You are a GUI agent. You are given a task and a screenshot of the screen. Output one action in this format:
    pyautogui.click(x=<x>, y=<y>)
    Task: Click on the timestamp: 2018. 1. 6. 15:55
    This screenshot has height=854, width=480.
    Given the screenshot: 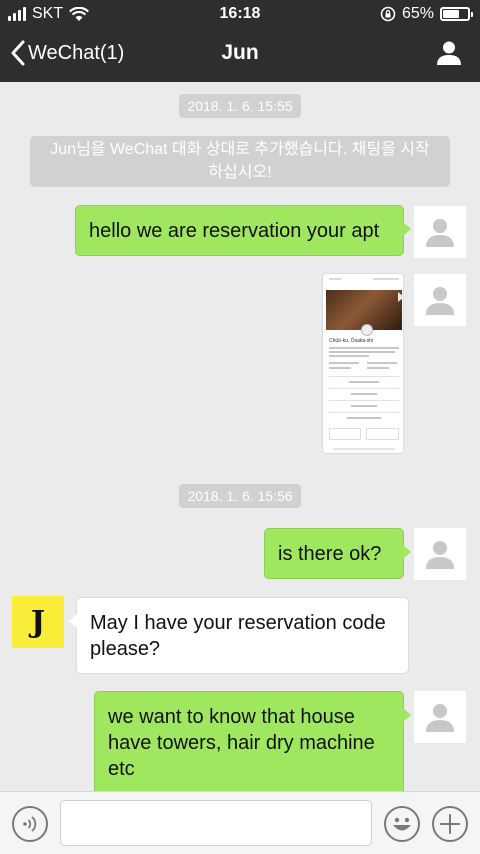 What is the action you would take?
    pyautogui.click(x=240, y=106)
    